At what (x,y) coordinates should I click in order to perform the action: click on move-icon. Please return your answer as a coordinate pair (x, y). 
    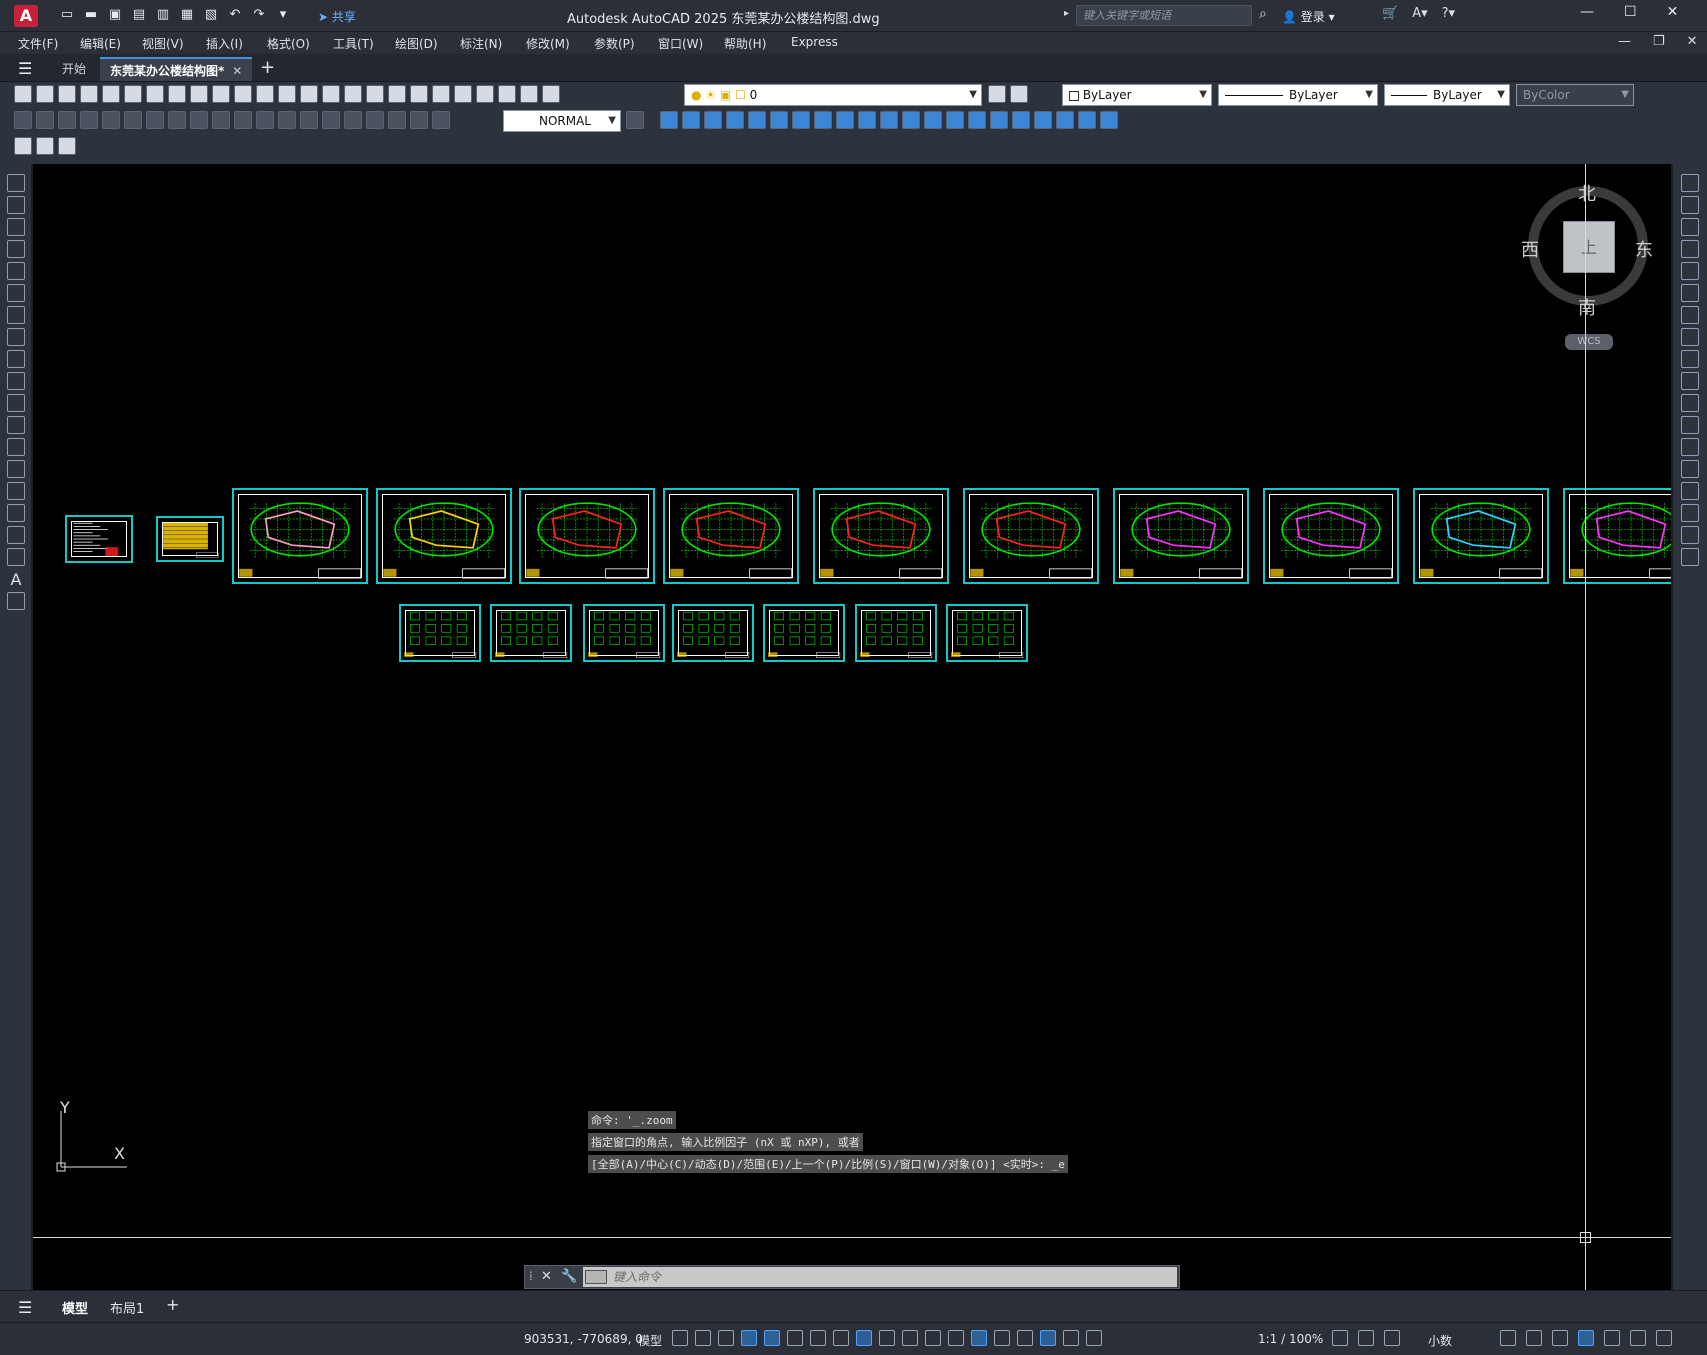
    Looking at the image, I should click on (1690, 293).